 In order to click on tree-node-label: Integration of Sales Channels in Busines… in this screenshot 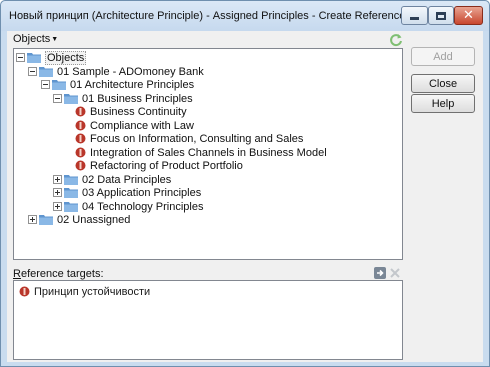, I will do `click(208, 152)`.